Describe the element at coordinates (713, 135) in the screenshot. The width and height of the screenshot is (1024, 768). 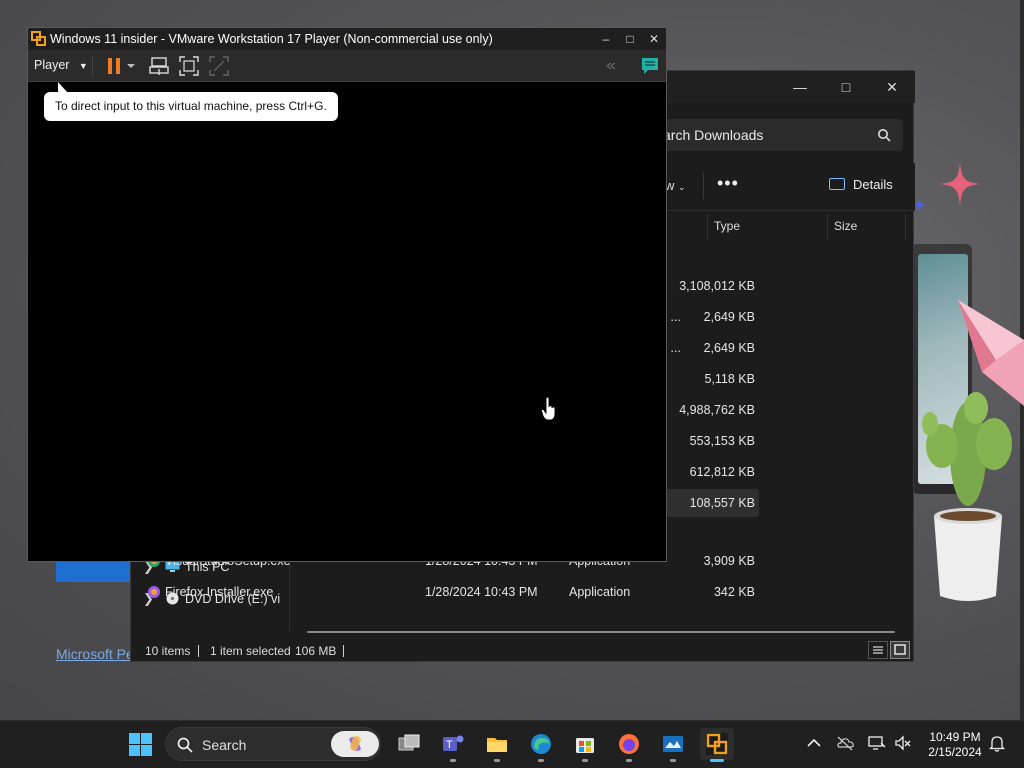
I see `search-placeholder: arch Downloads` at that location.